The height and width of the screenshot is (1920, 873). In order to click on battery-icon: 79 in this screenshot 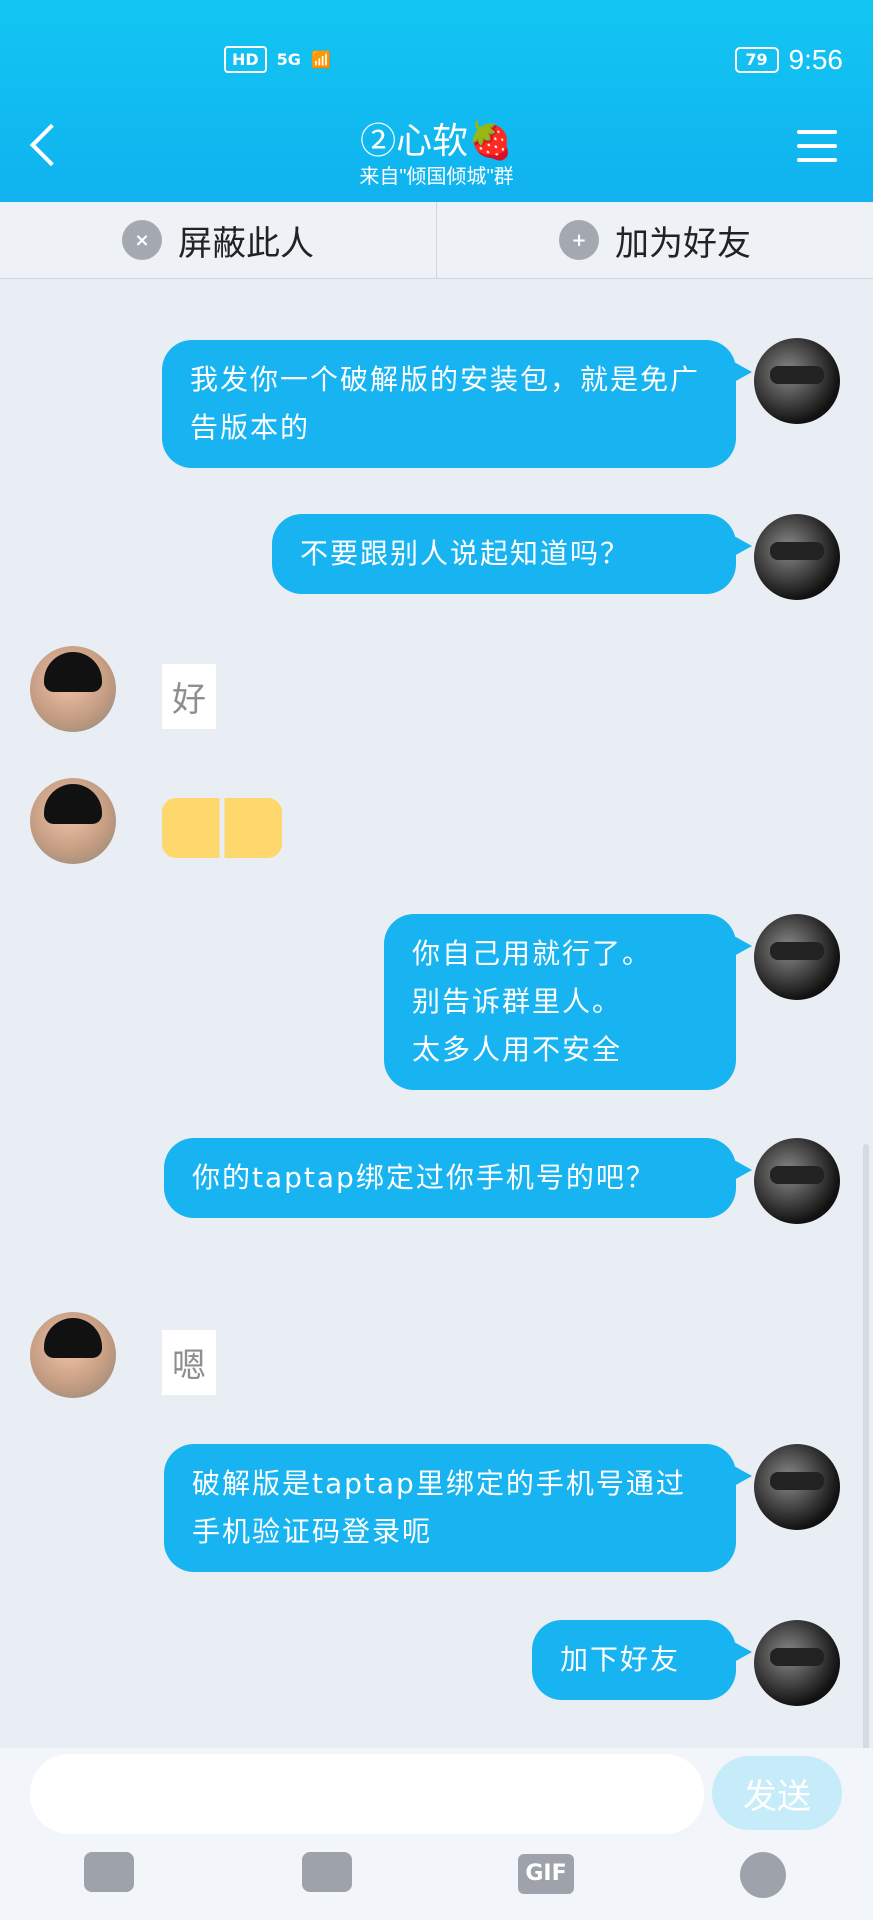, I will do `click(756, 60)`.